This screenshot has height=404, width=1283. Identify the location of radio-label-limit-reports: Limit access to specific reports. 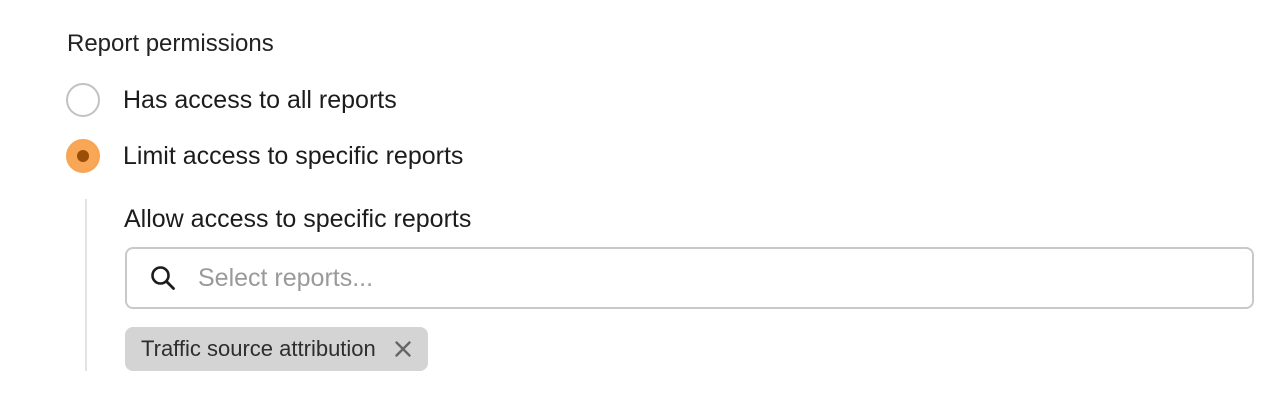
(293, 156).